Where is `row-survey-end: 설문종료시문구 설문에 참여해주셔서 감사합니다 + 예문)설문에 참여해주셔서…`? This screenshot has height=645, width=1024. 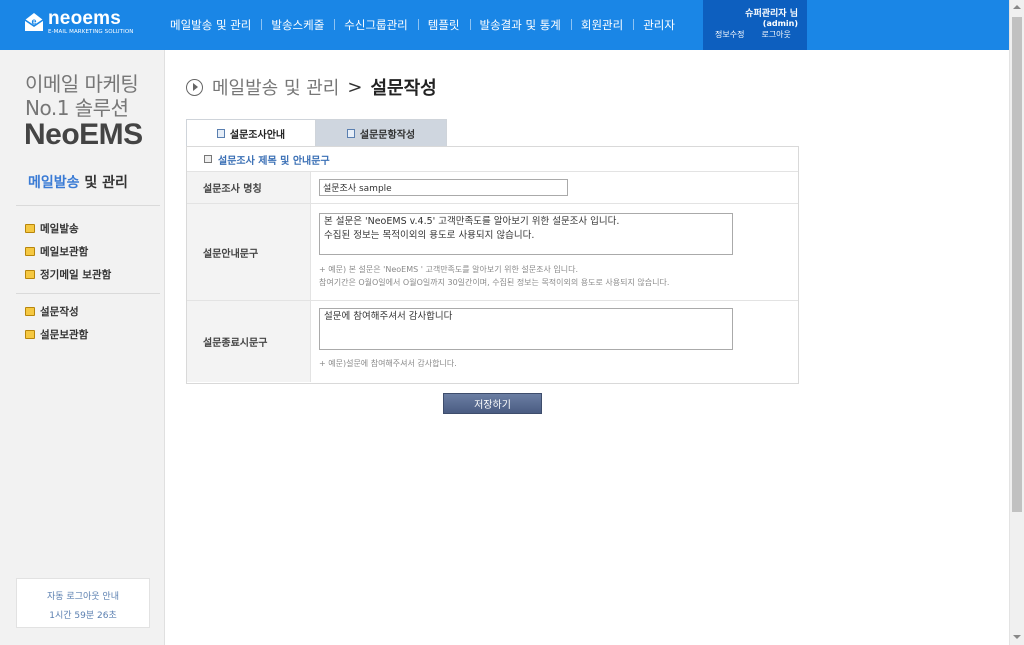
row-survey-end: 설문종료시문구 설문에 참여해주셔서 감사합니다 + 예문)설문에 참여해주셔서… is located at coordinates (492, 341).